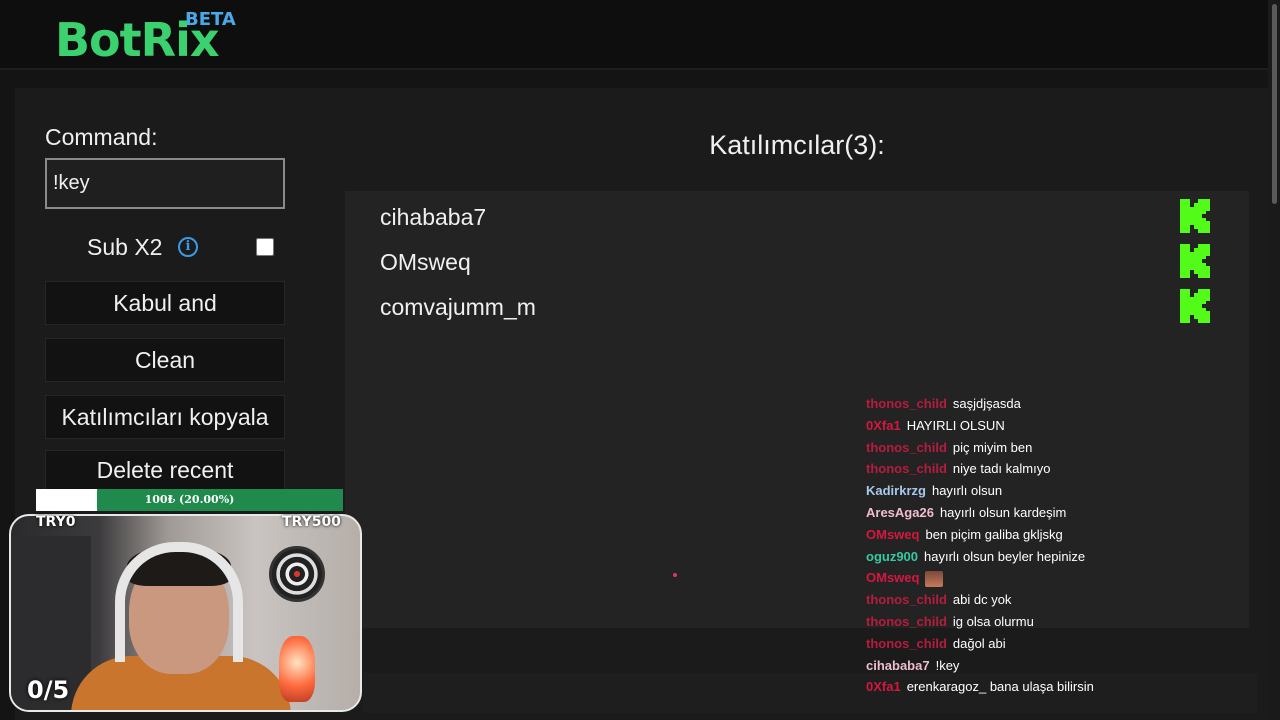 This screenshot has width=1280, height=720. What do you see at coordinates (1274, 104) in the screenshot?
I see `scrollbar-thumb` at bounding box center [1274, 104].